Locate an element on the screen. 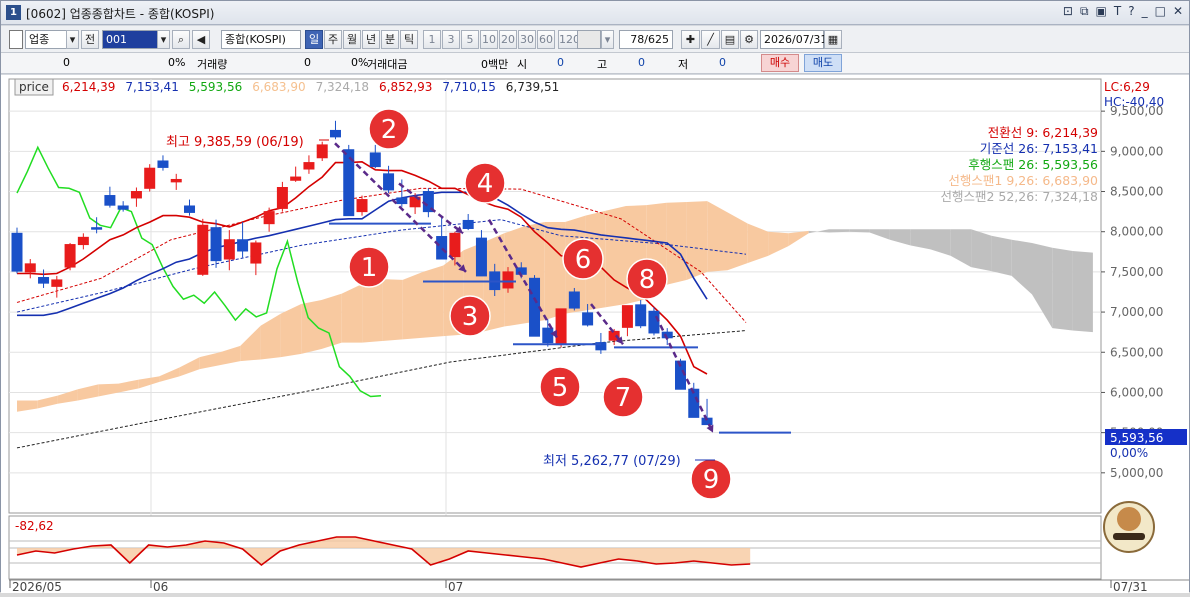 The image size is (1190, 597). legend-entry: 선행스팬1 9,26: 6,683,90 is located at coordinates (1023, 180).